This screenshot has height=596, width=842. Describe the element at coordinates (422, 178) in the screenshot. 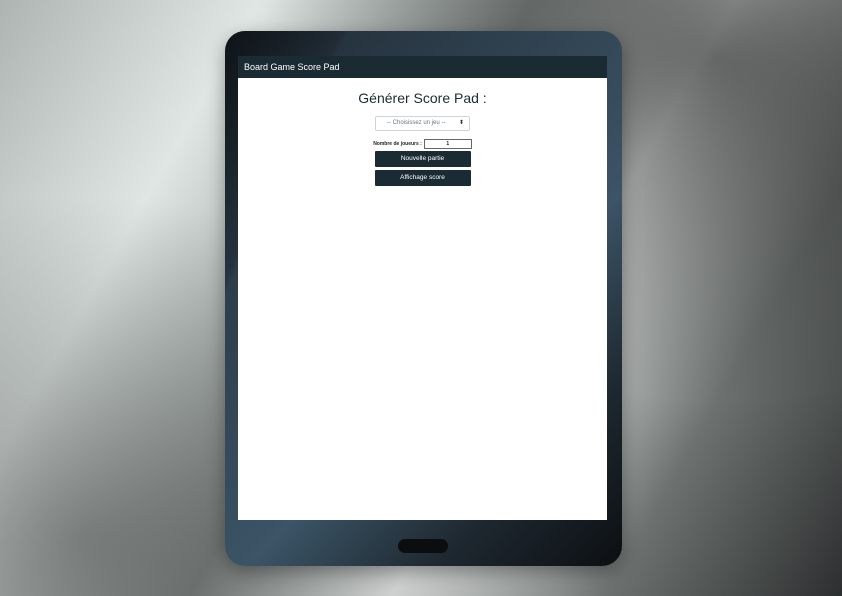

I see `show-score-button: Affichage score` at that location.